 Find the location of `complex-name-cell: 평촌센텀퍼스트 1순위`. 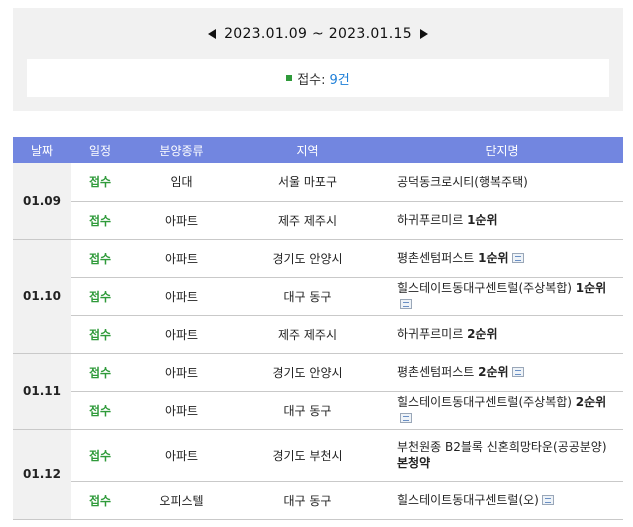

complex-name-cell: 평촌센텀퍼스트 1순위 is located at coordinates (502, 258).